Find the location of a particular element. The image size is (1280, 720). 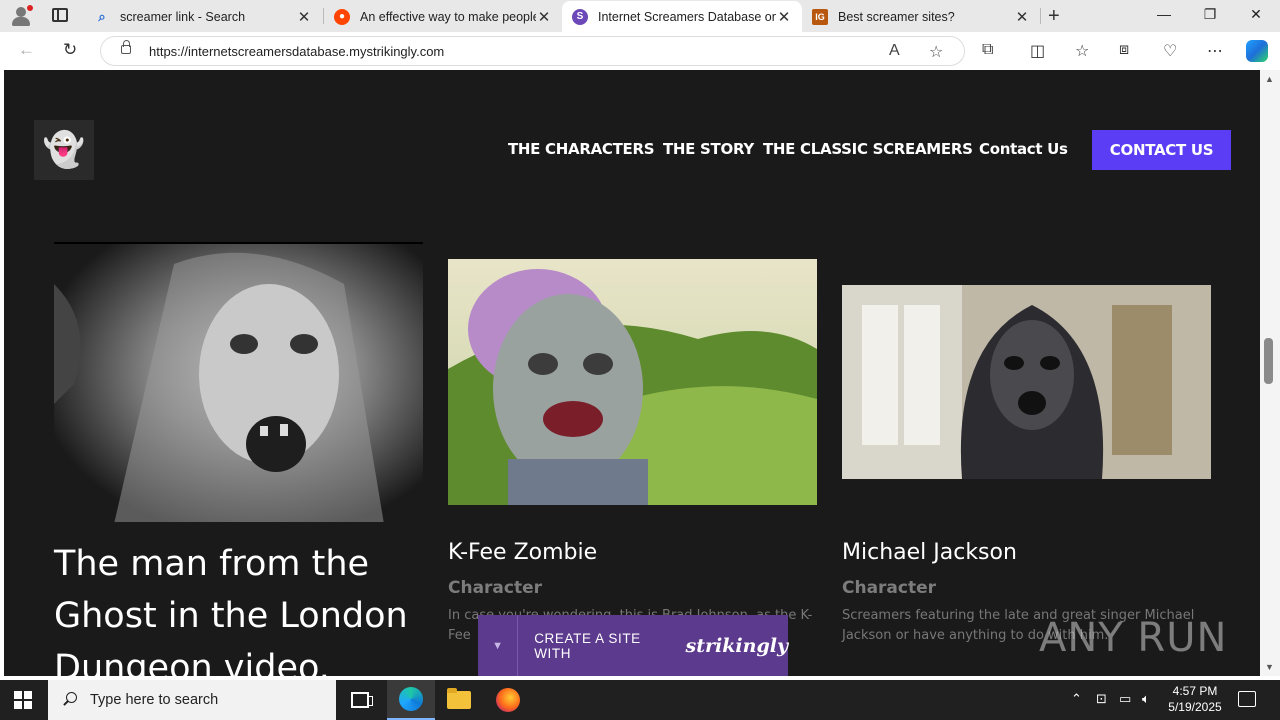

usb-icon: ⊡ is located at coordinates (1101, 699).